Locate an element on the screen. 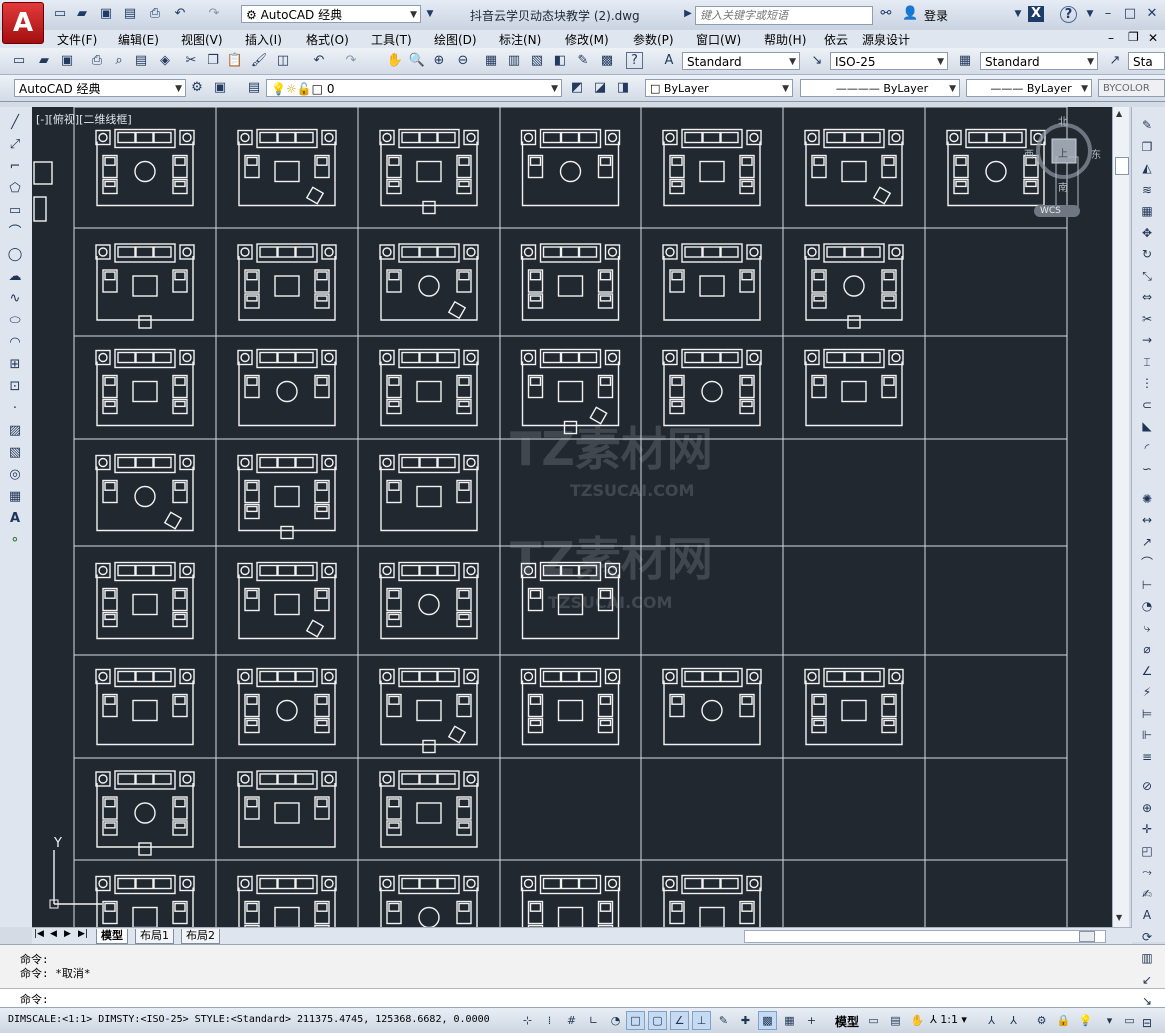  last-tab-icon: ▶| is located at coordinates (83, 934).